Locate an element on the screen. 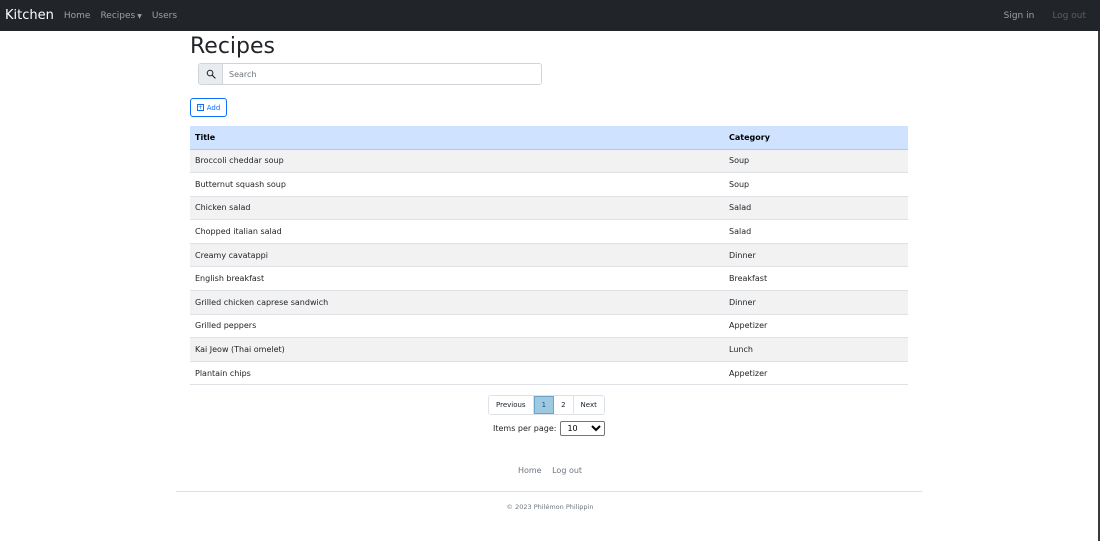 Image resolution: width=1100 pixels, height=541 pixels. log-out-link: Log out is located at coordinates (1069, 16).